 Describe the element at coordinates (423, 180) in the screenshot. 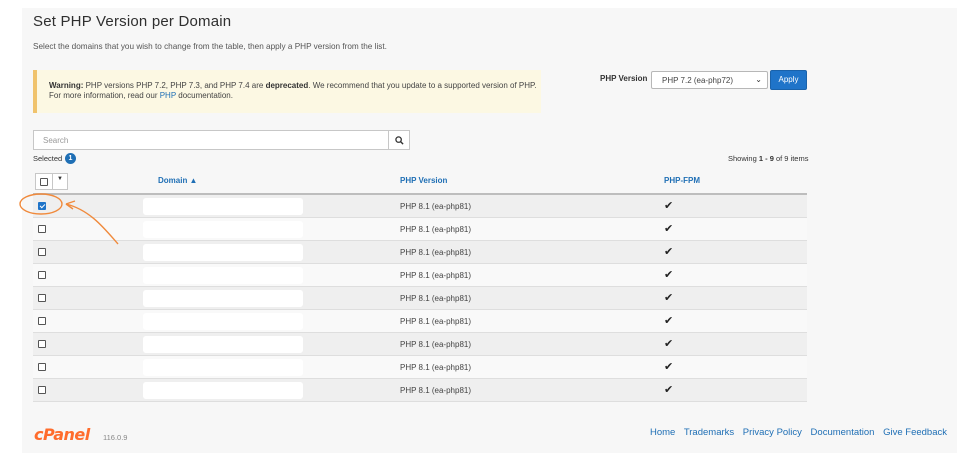

I see `column-php-version: PHP Version` at that location.